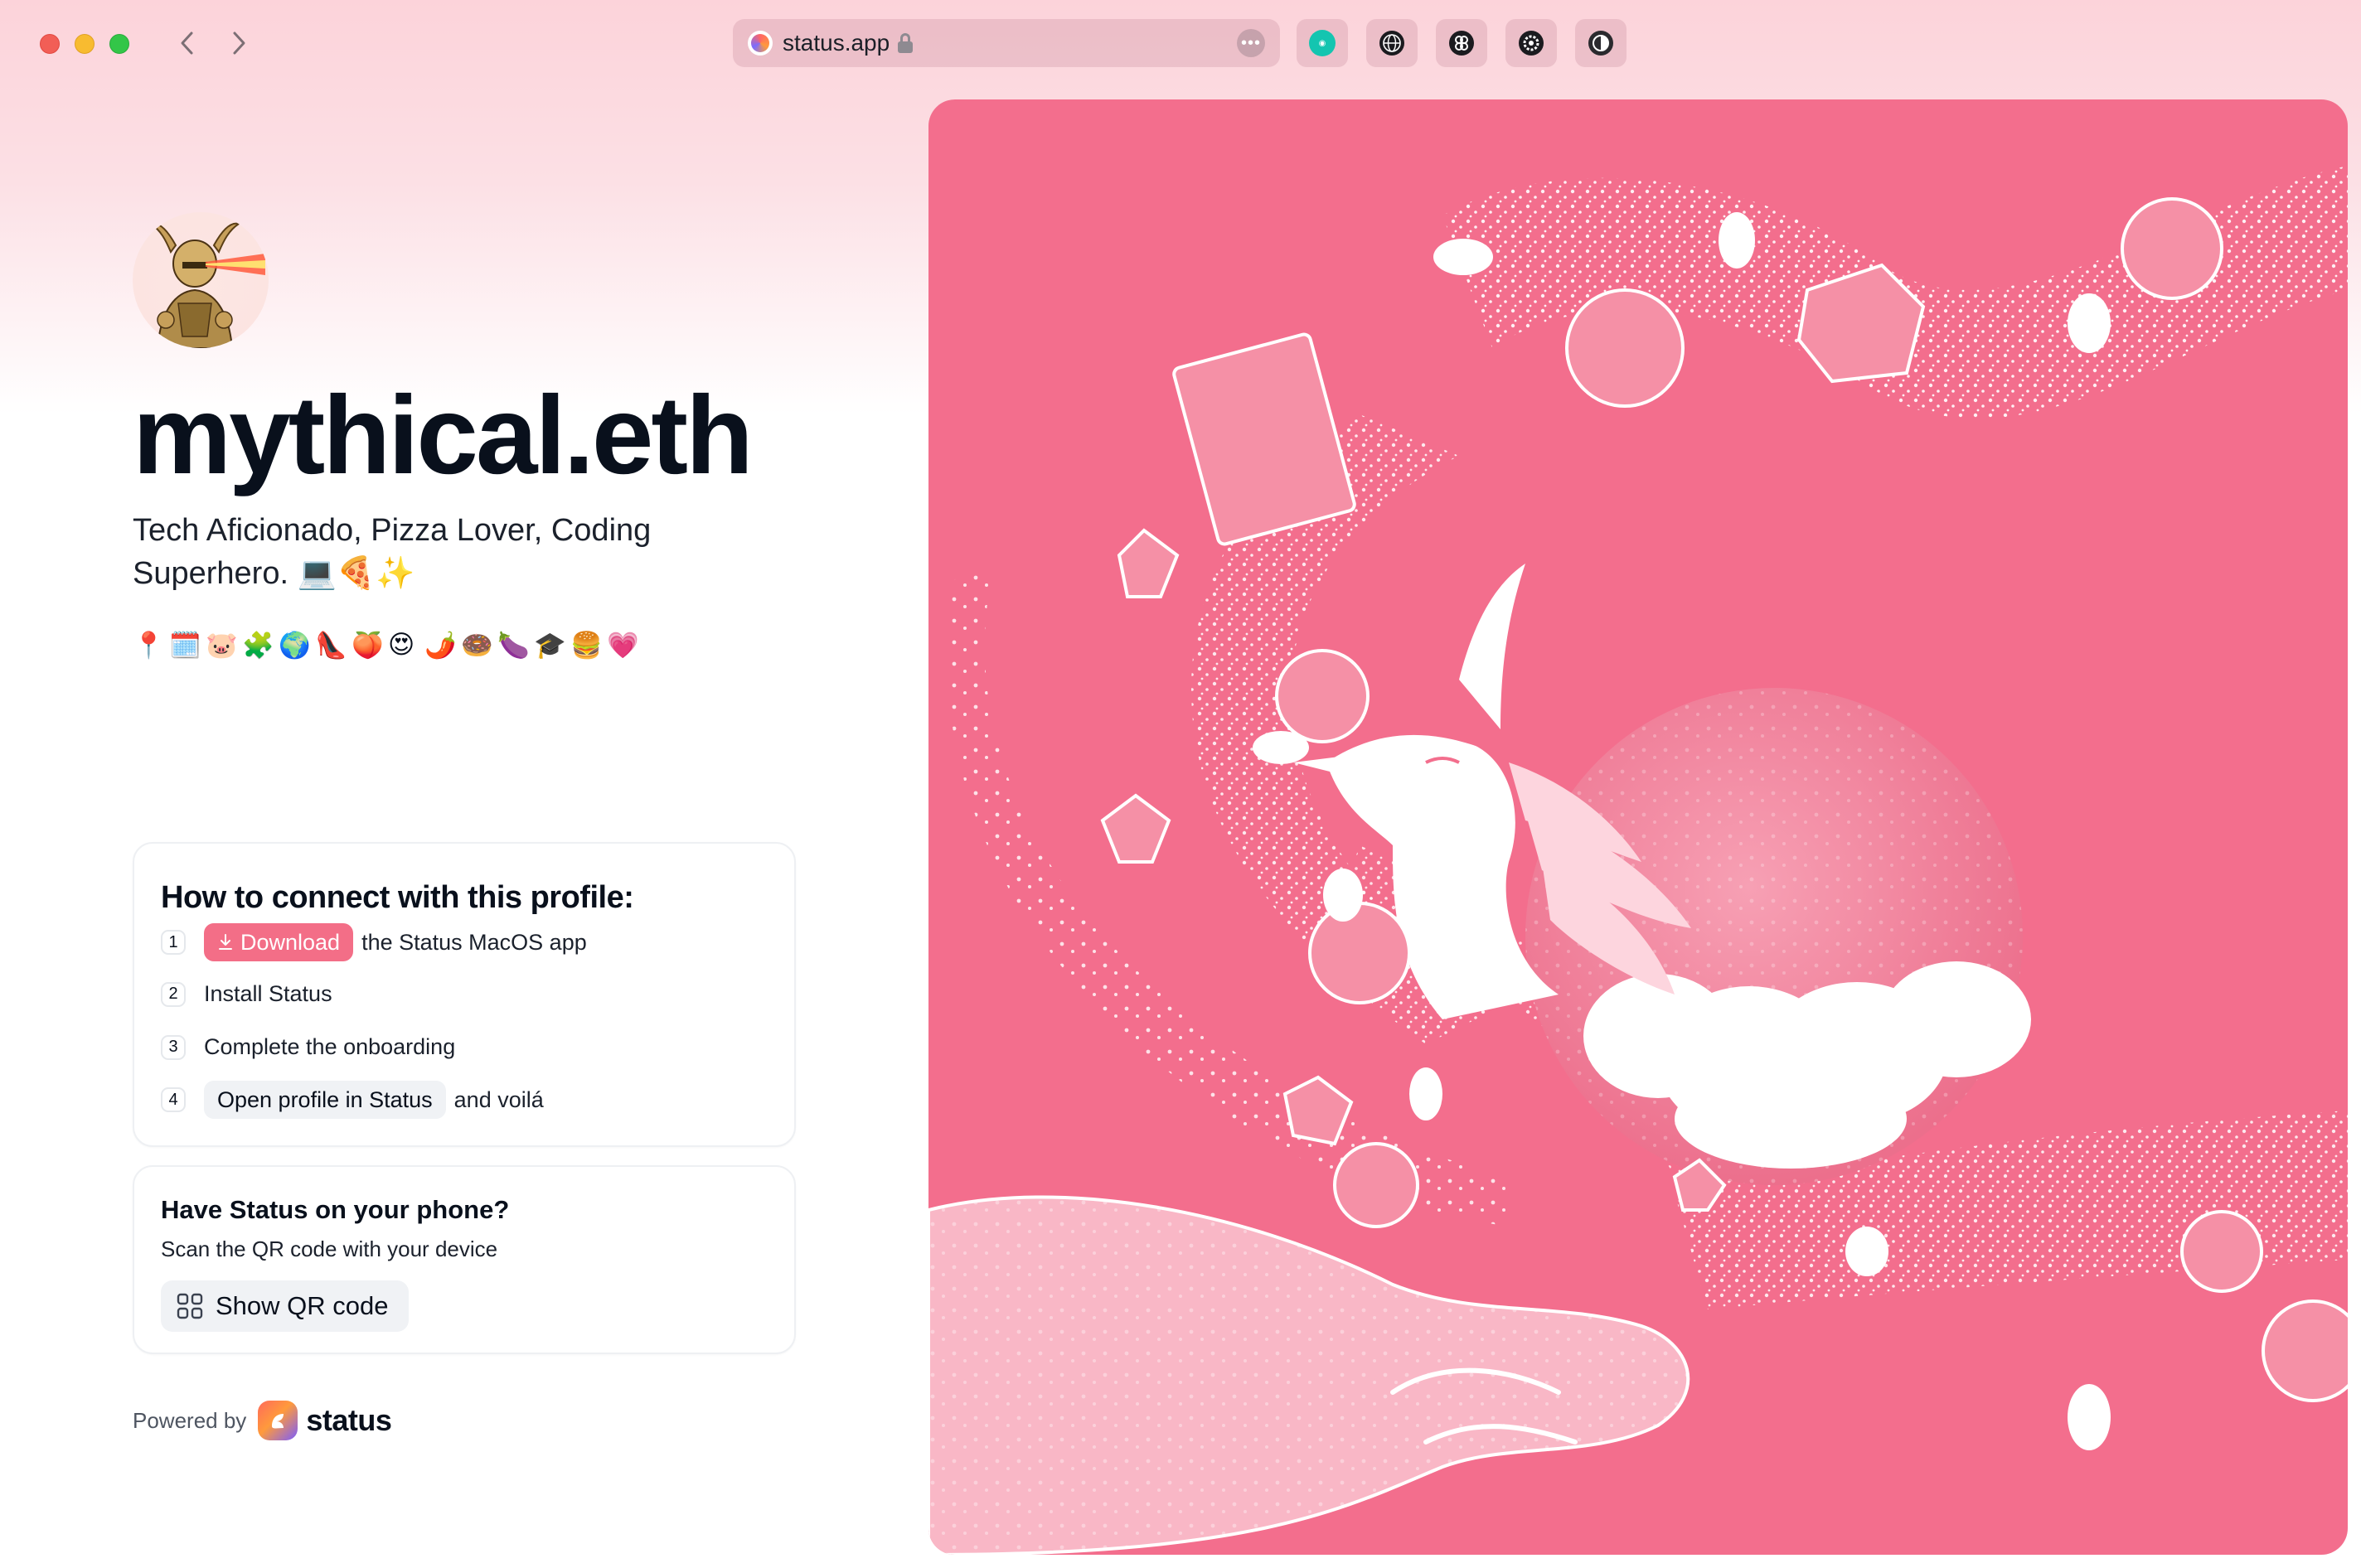 The width and height of the screenshot is (2361, 1568). I want to click on emoji-tag: 📍, so click(149, 645).